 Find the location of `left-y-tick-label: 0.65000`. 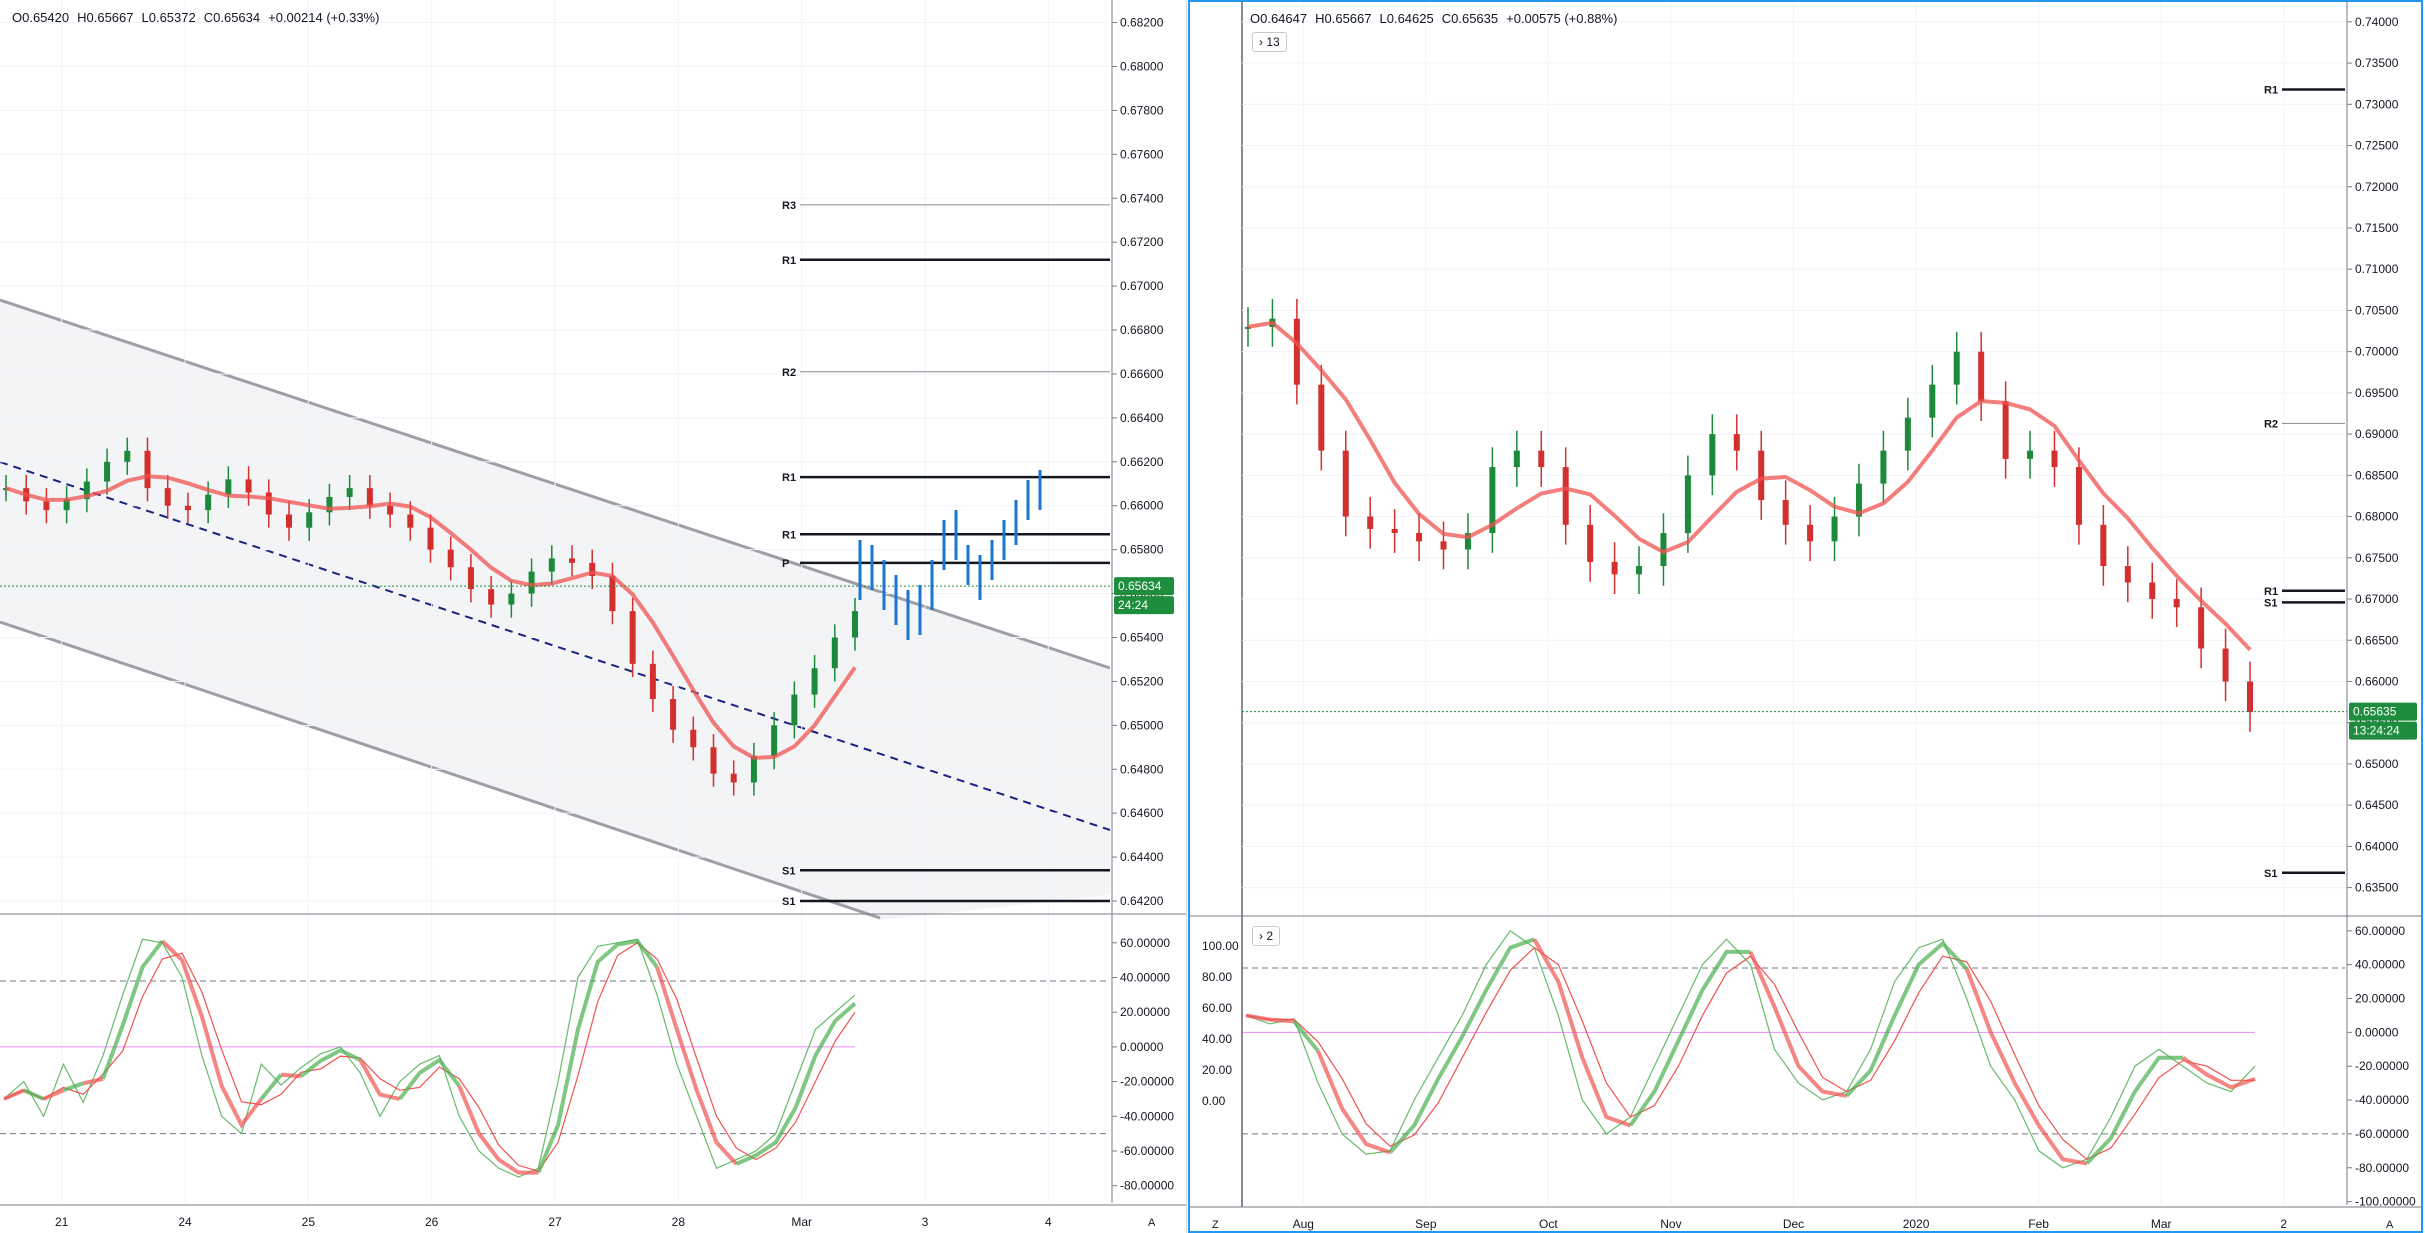

left-y-tick-label: 0.65000 is located at coordinates (1142, 725).